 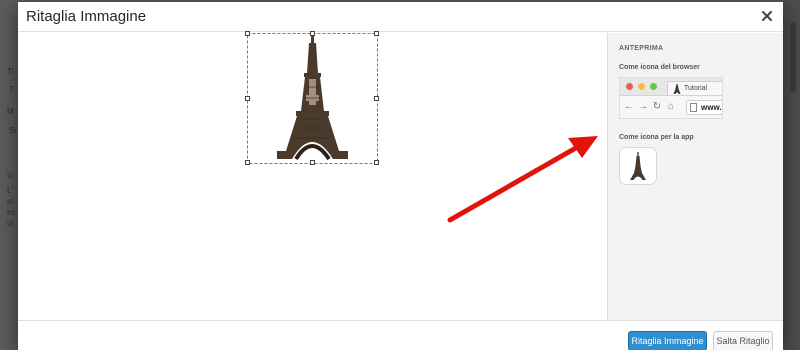 I want to click on background-text: M, so click(x=10, y=111).